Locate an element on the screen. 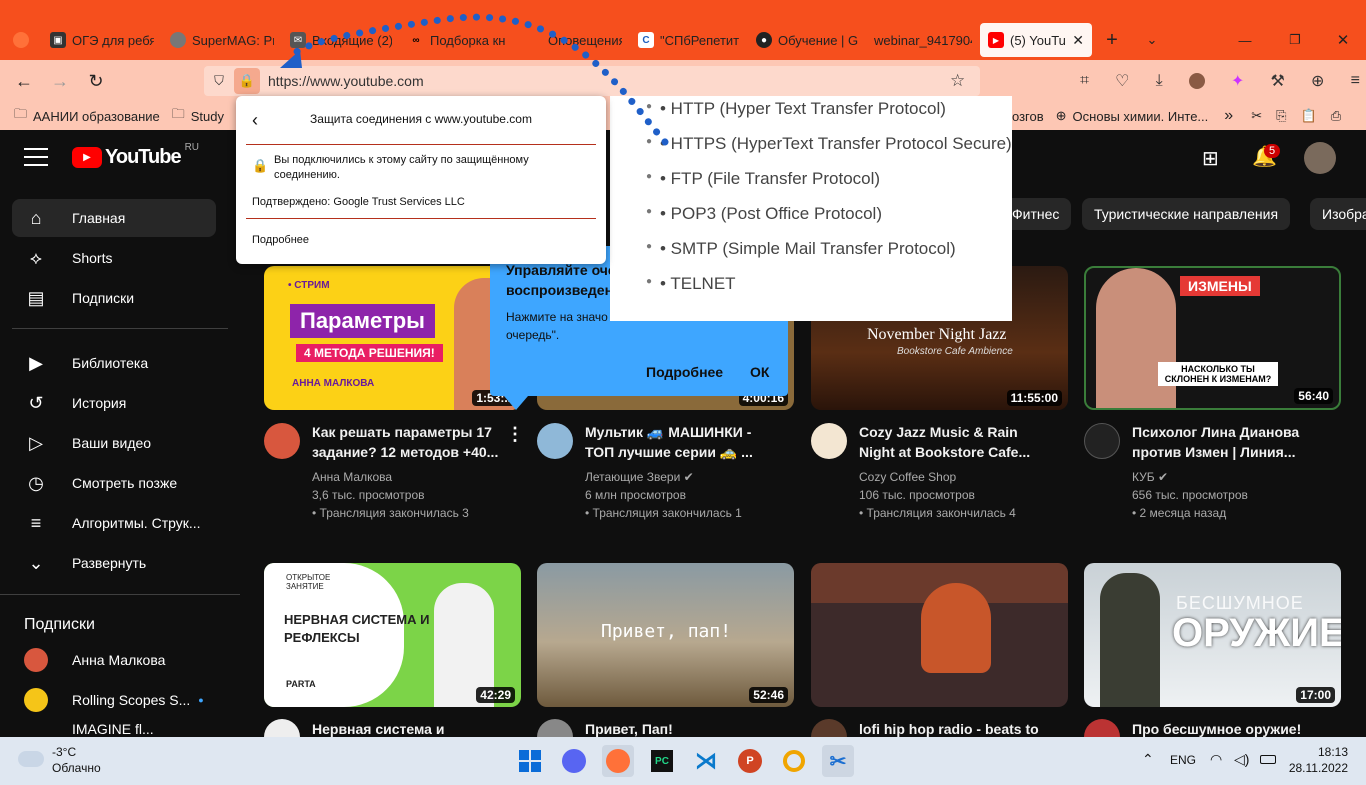 The image size is (1366, 785). wifi-icon: ◠ is located at coordinates (1216, 759).